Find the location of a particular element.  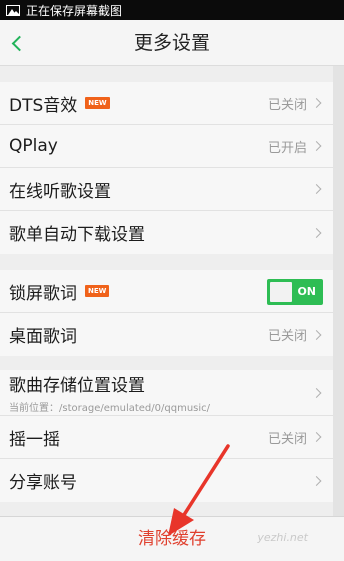

setting-label: 摇一摇 is located at coordinates (34, 439).